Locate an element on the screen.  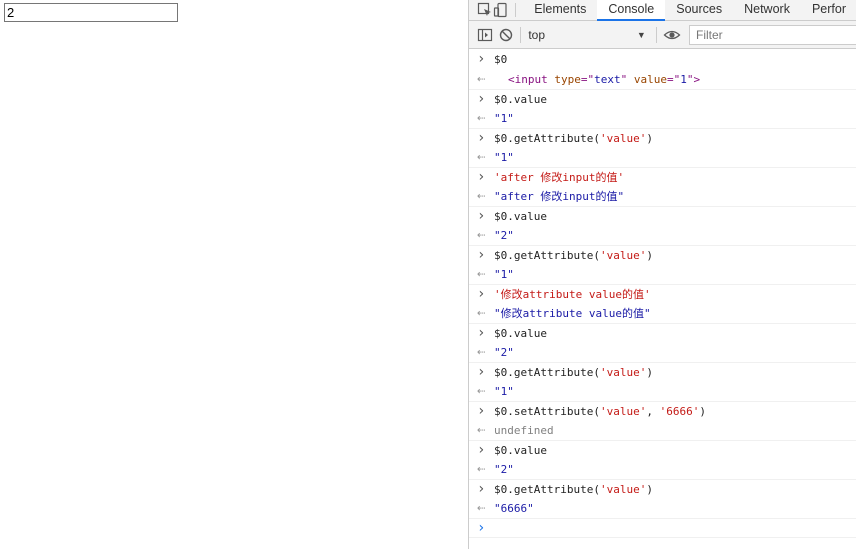
tab-network: Network is located at coordinates (767, 10).